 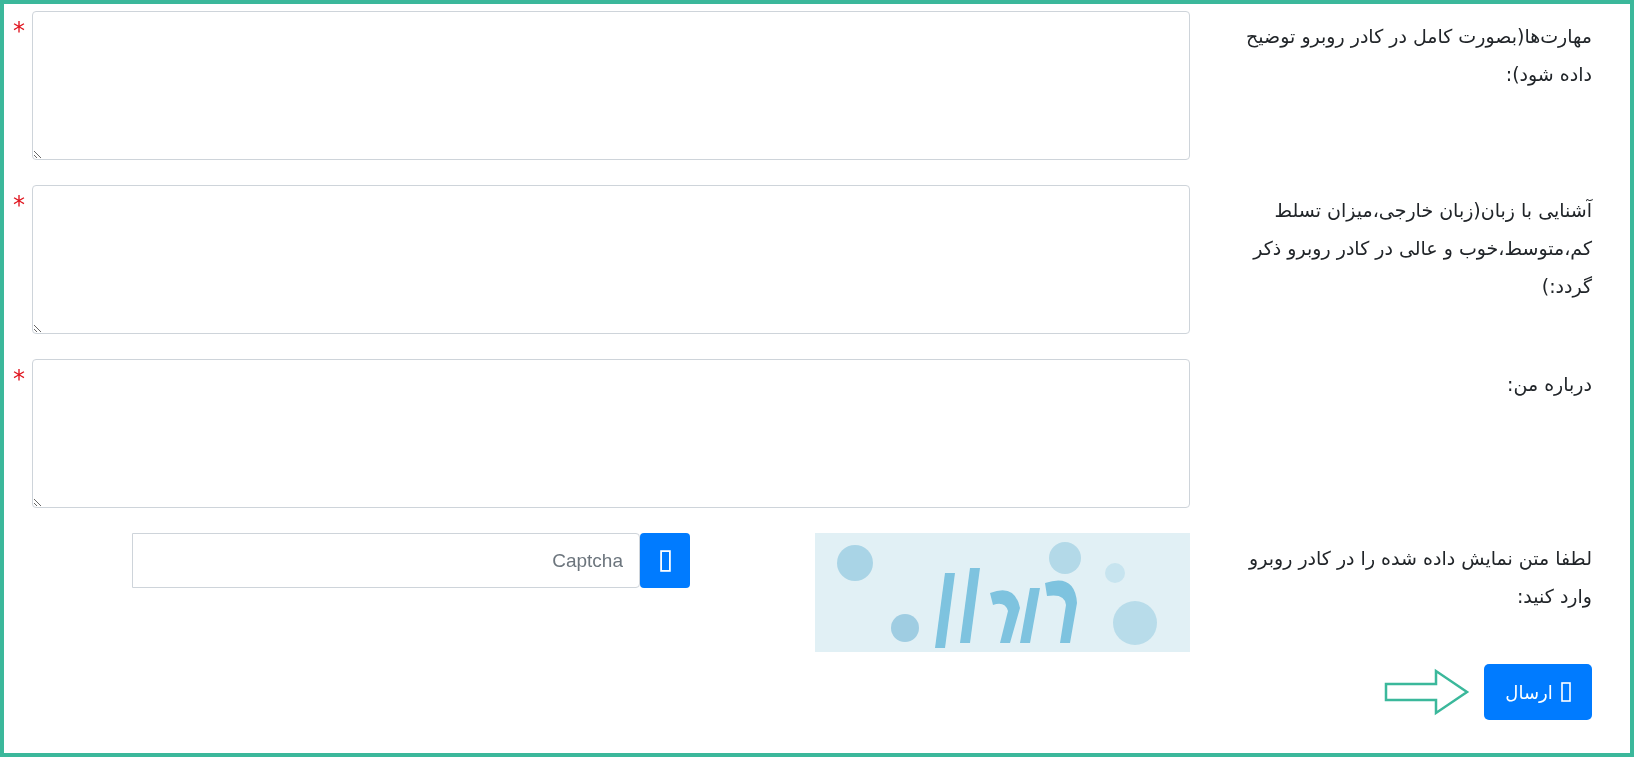 I want to click on refresh-button, so click(x=665, y=560).